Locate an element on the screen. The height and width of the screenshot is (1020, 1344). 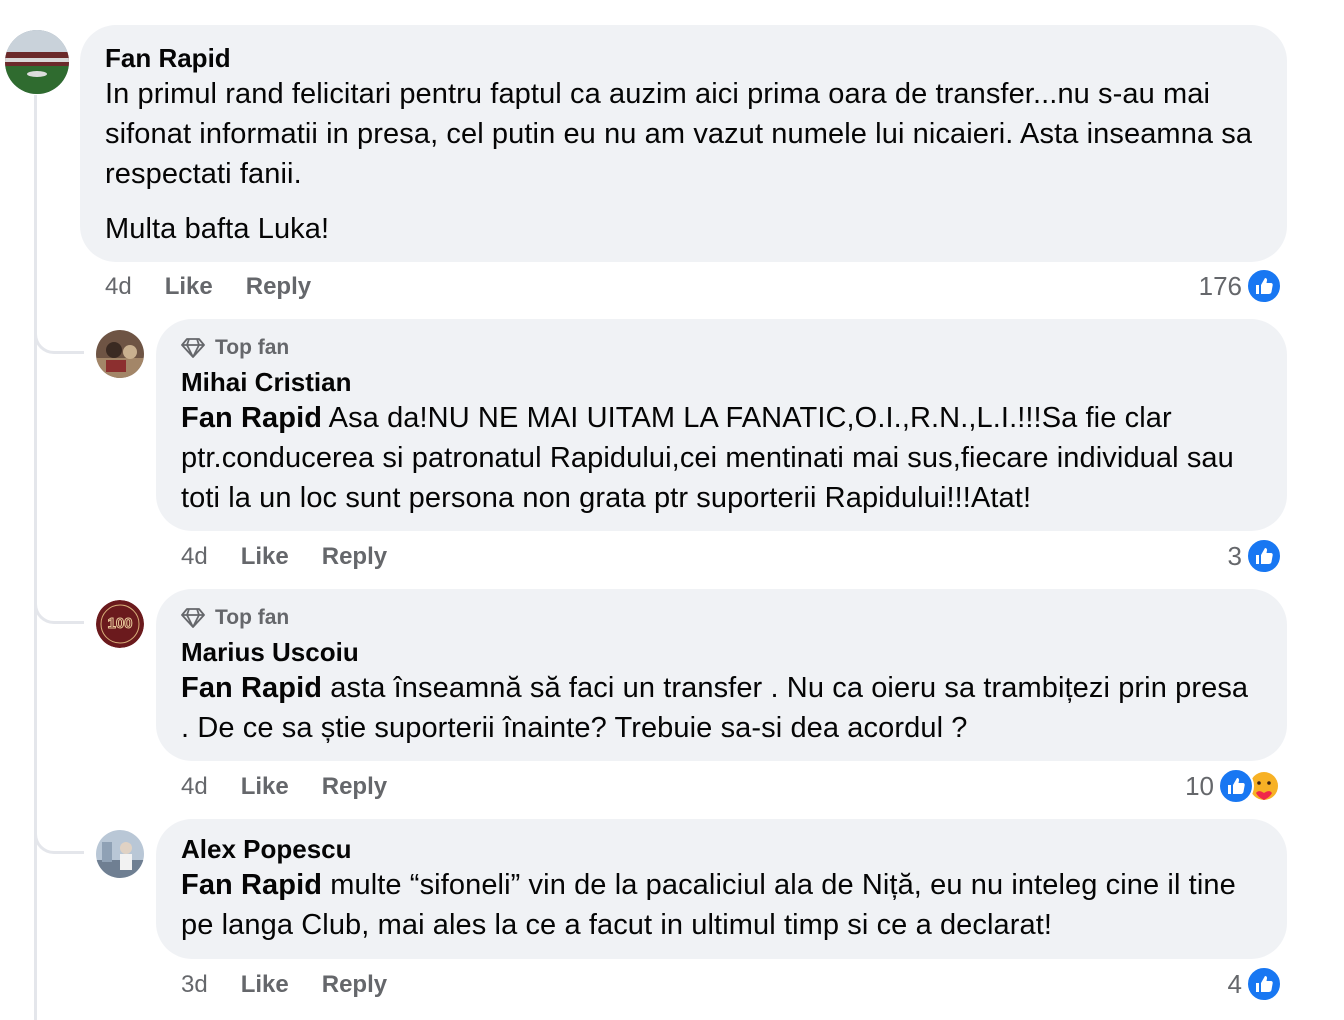
avatar-text: 100 is located at coordinates (119, 623).